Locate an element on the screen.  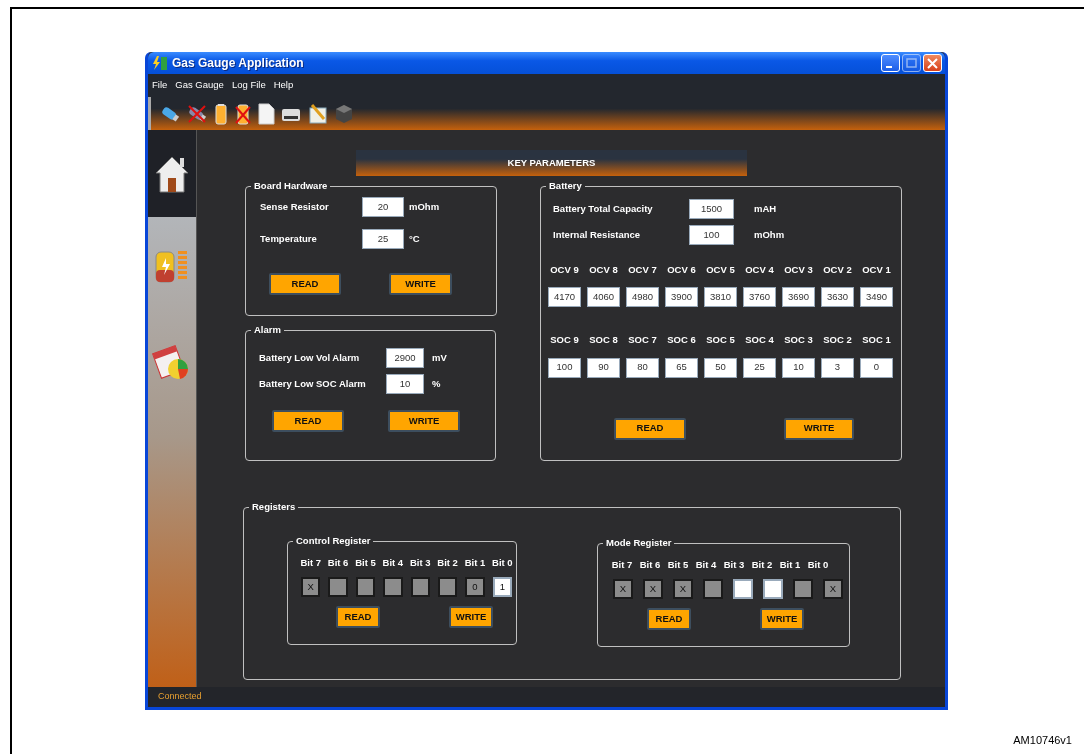
field-label: Sense Resistor is located at coordinates (295, 206).